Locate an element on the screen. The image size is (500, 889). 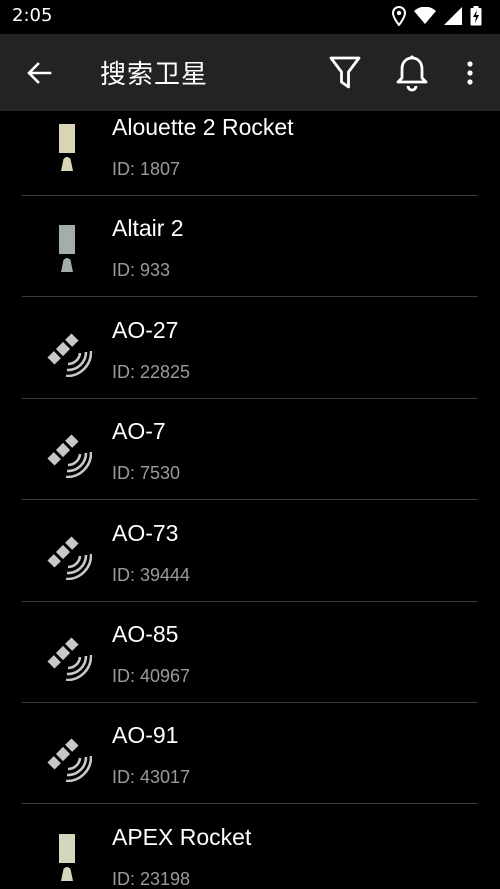
satellite-name: AO-27 is located at coordinates (145, 329).